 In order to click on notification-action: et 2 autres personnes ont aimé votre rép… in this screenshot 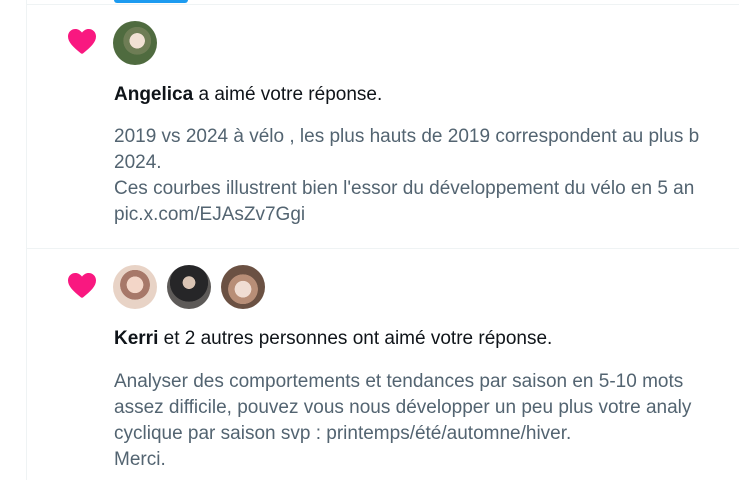, I will do `click(358, 338)`.